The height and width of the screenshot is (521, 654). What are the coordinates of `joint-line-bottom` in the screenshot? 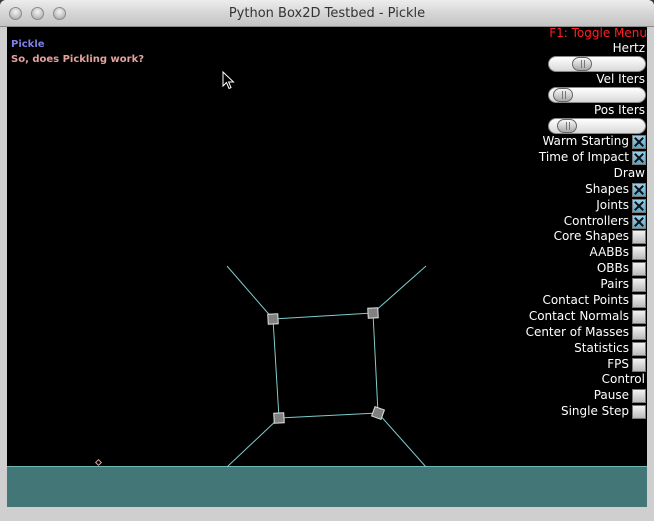 It's located at (328, 415).